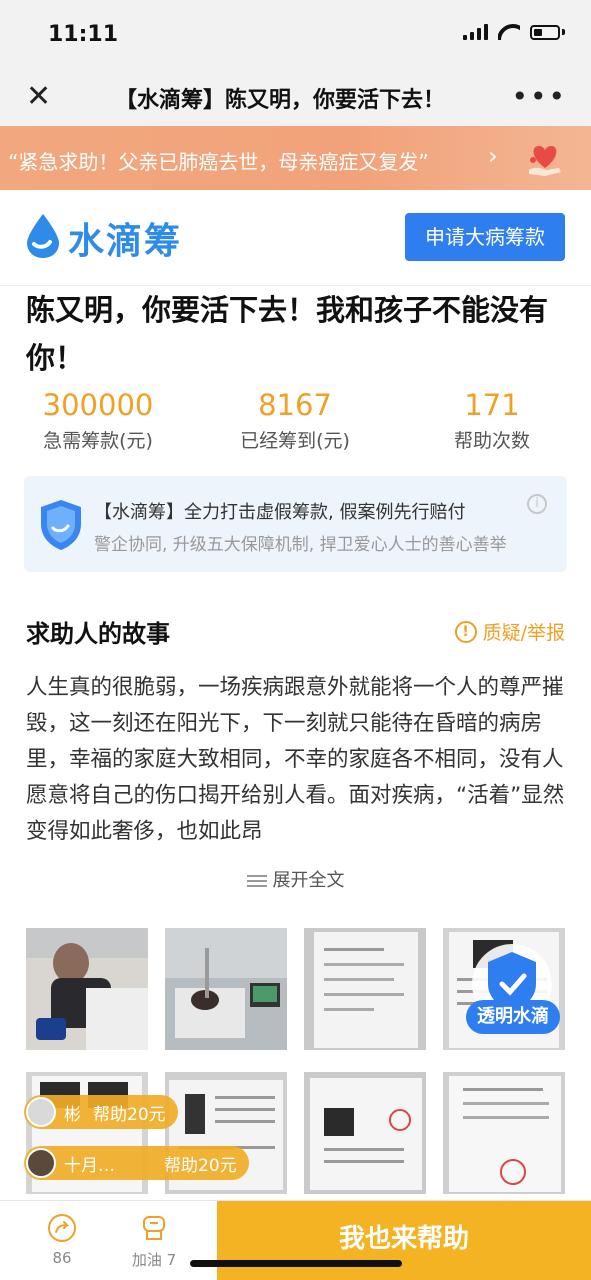  Describe the element at coordinates (513, 1017) in the screenshot. I see `transparent-drop-label: 透明水滴` at that location.